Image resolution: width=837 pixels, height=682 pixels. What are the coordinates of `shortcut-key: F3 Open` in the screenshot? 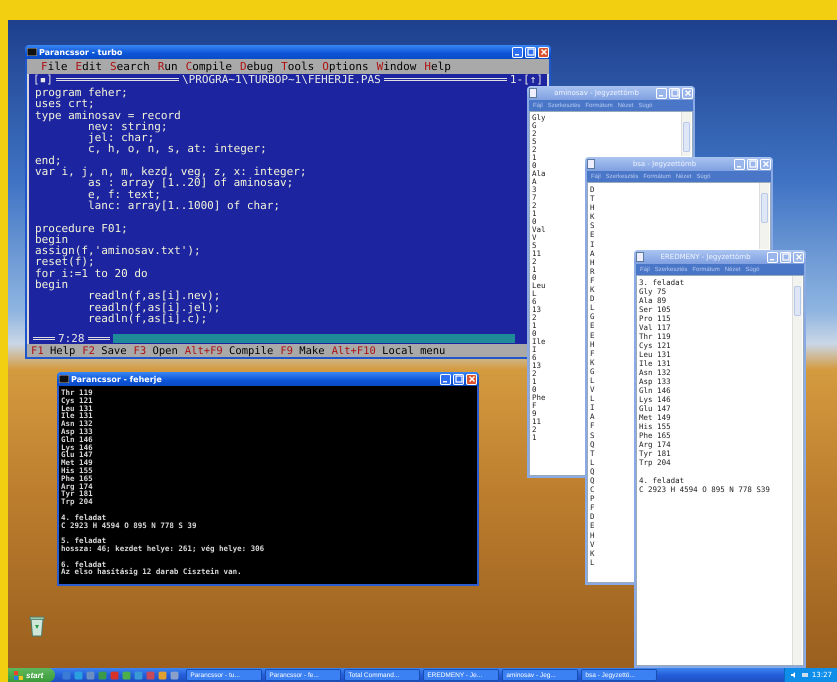 It's located at (159, 350).